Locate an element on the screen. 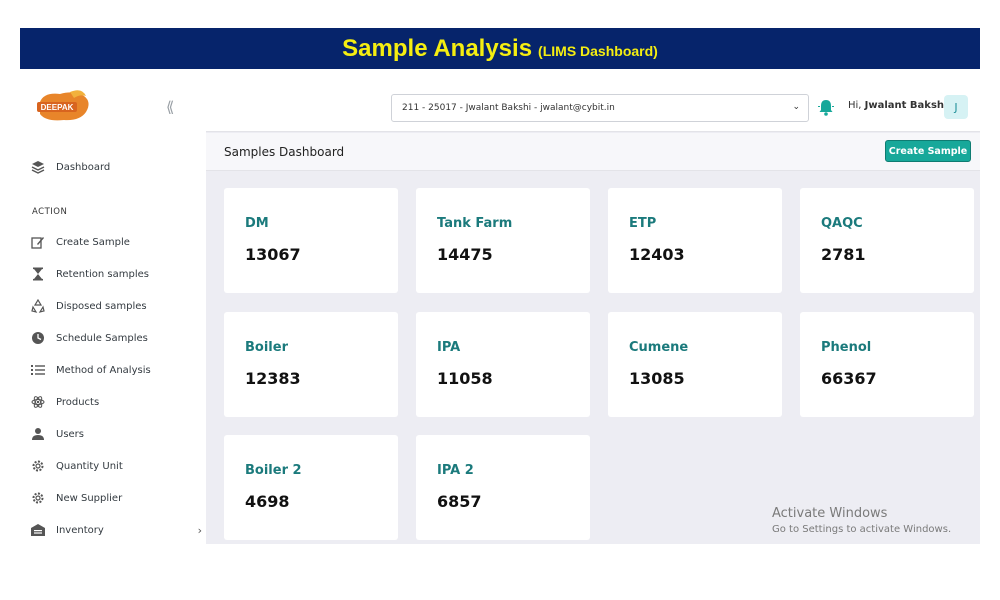 This screenshot has width=1000, height=600. sidebar-item-label: Users is located at coordinates (70, 434).